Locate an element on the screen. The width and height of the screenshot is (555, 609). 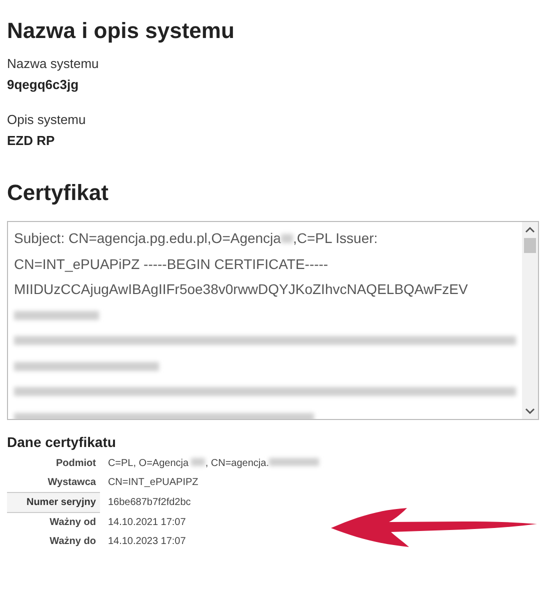
detail-value: CN=INT_ePUAPIPZ is located at coordinates (153, 482).